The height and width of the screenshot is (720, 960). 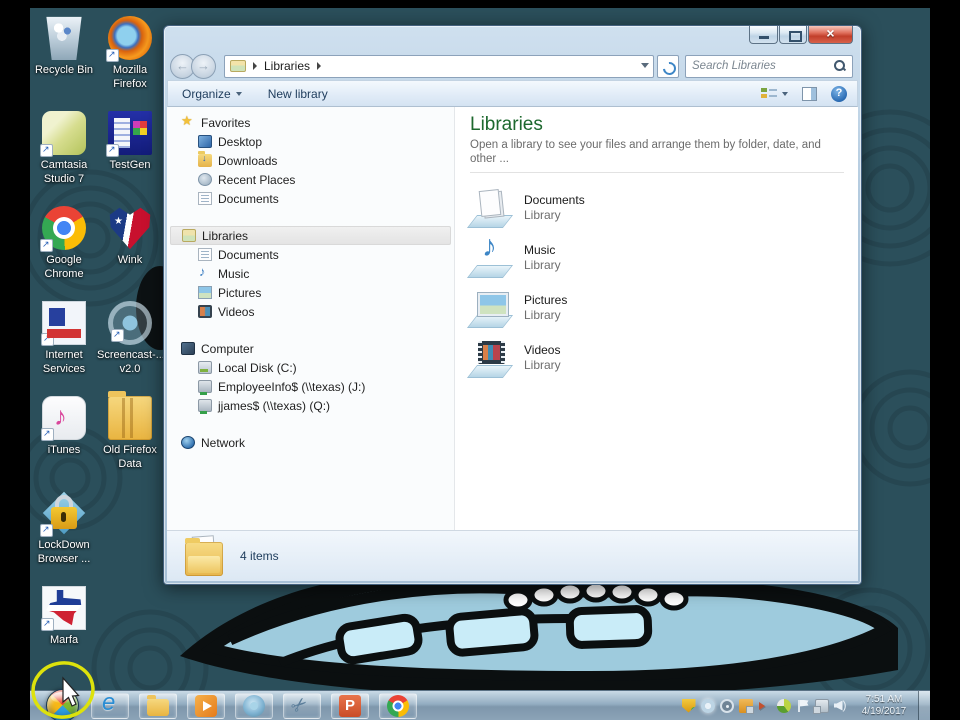 What do you see at coordinates (884, 706) in the screenshot?
I see `taskbar-clock: 7:51 AM 4/19/2017` at bounding box center [884, 706].